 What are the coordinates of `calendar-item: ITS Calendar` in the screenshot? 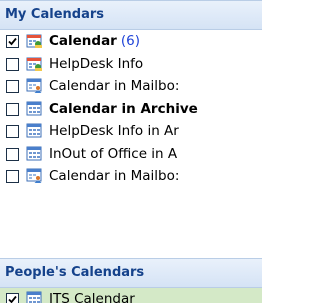 It's located at (131, 295).